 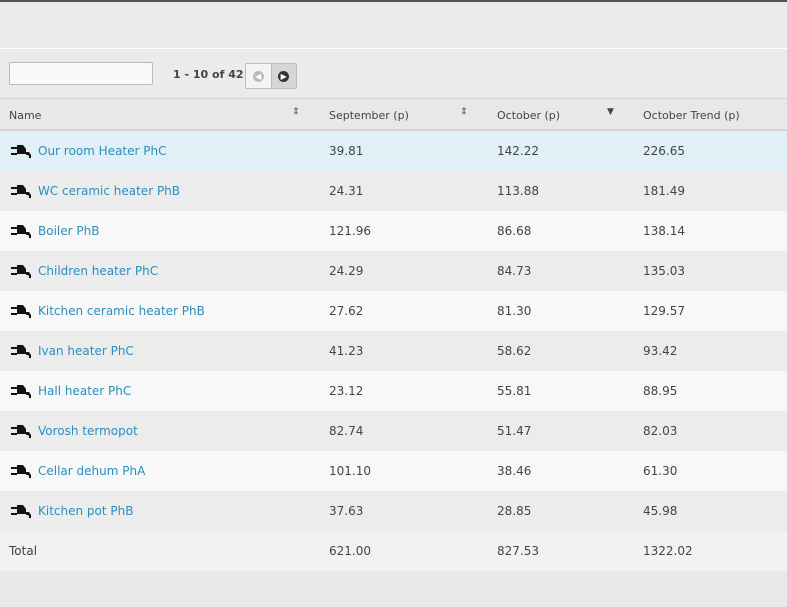 I want to click on september-value: 27.62, so click(x=346, y=311).